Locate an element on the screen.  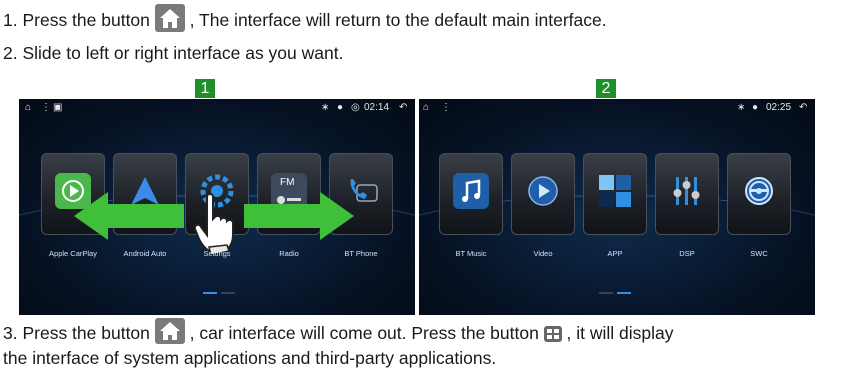
clock-time: 02:14 is located at coordinates (377, 107).